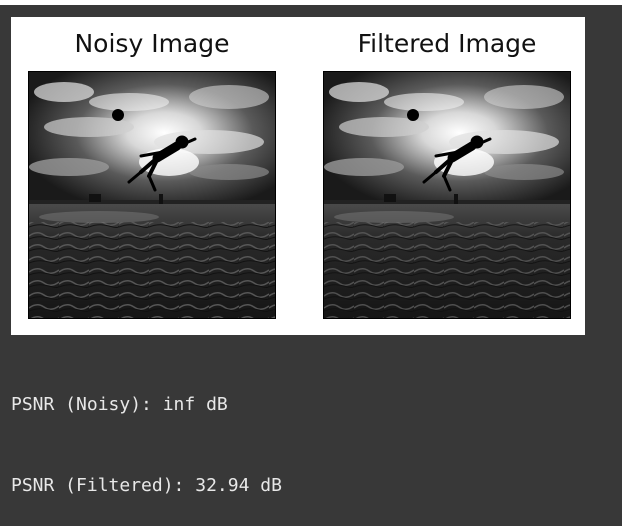  Describe the element at coordinates (311, 2) in the screenshot. I see `cell-top-border` at that location.